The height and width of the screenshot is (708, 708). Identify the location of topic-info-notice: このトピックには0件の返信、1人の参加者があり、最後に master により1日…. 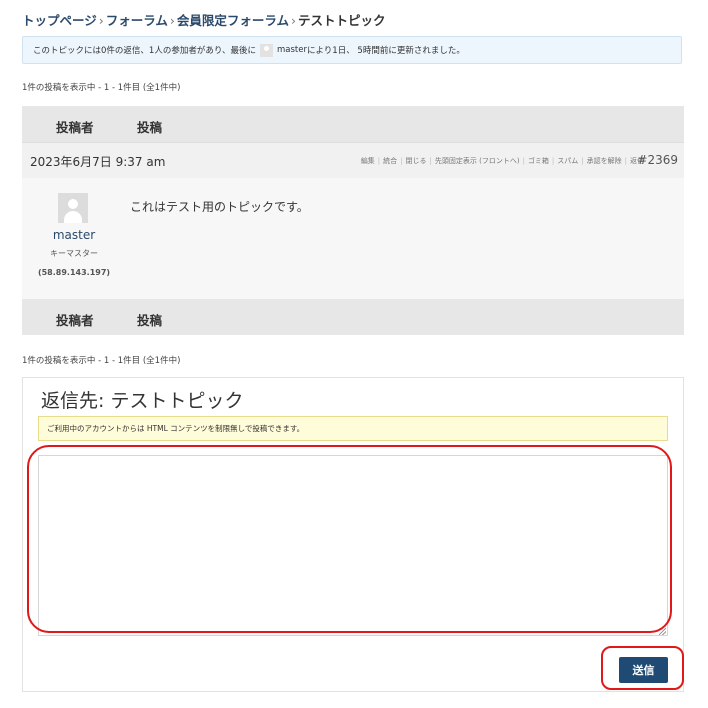
(352, 50).